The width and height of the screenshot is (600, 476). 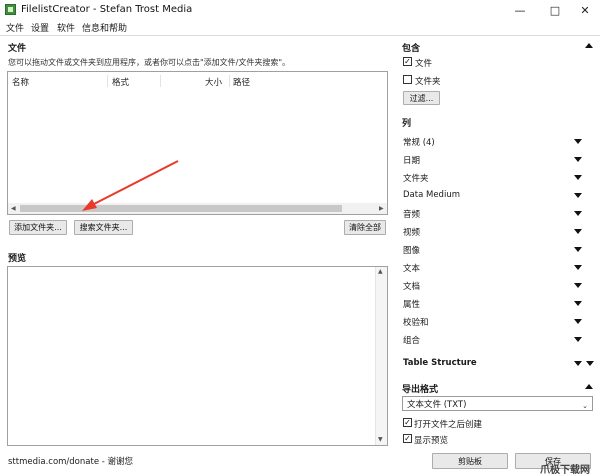 I want to click on include-folders-checkbox, so click(x=407, y=79).